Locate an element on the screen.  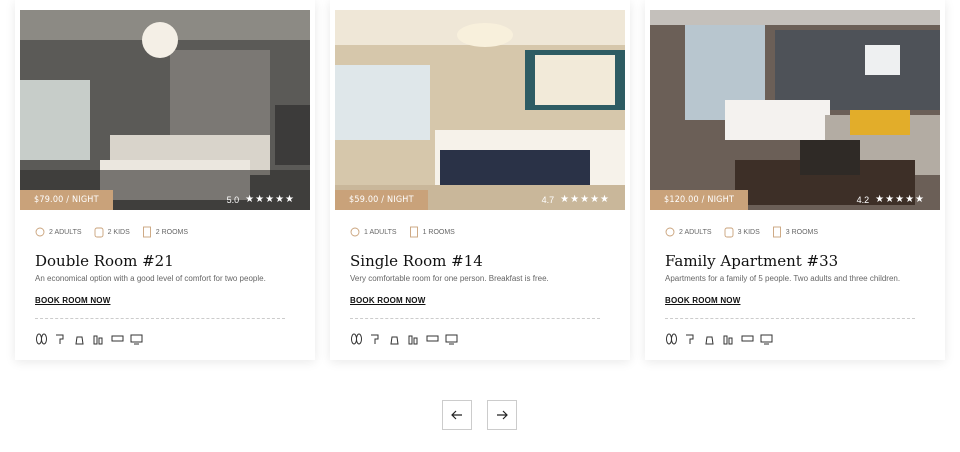
rating: 4.7 ★★★★★ is located at coordinates (576, 199).